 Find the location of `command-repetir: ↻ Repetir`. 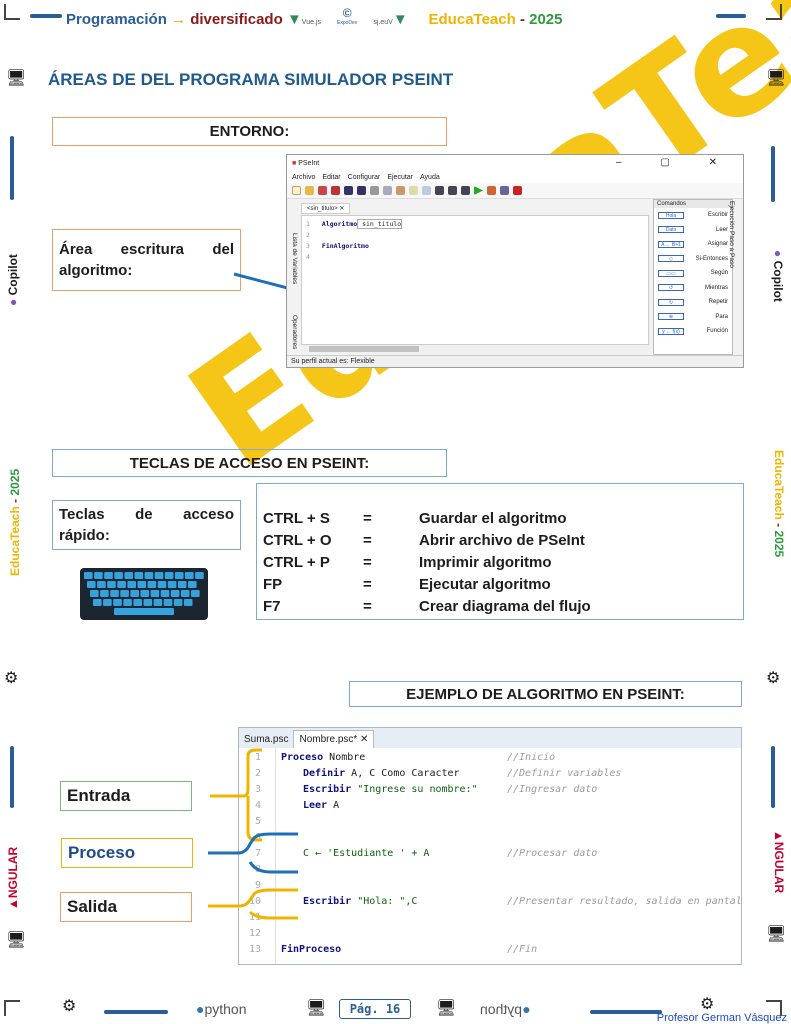

command-repetir: ↻ Repetir is located at coordinates (693, 302).